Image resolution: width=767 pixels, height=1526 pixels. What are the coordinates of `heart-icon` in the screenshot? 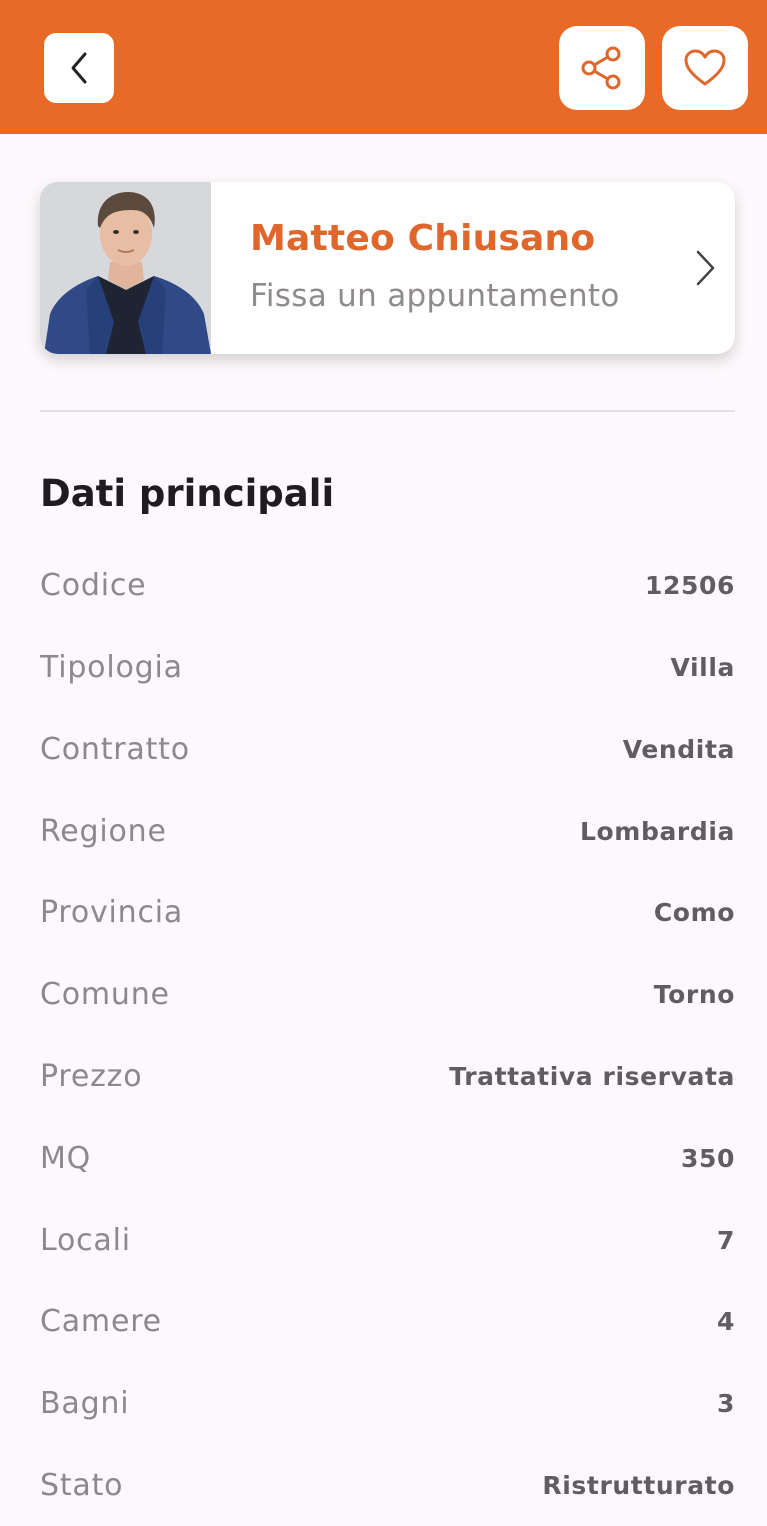 It's located at (705, 67).